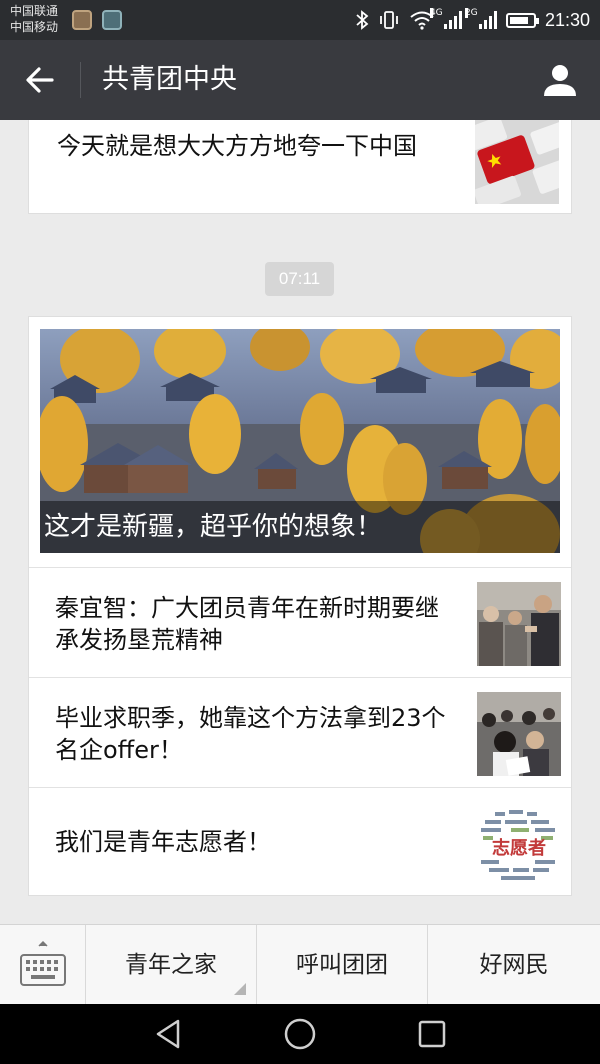 The height and width of the screenshot is (1064, 600). What do you see at coordinates (389, 20) in the screenshot?
I see `vibrate-icon` at bounding box center [389, 20].